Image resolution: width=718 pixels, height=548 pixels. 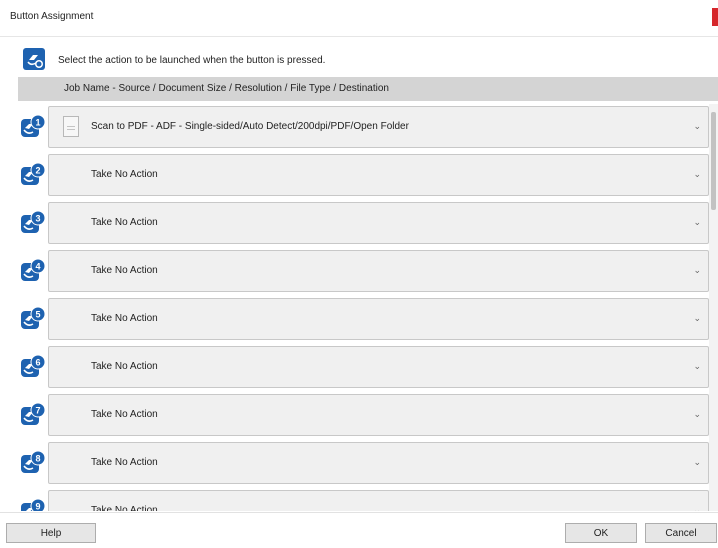 I want to click on button-row-3: 3 Take No Action ⌄, so click(x=359, y=223).